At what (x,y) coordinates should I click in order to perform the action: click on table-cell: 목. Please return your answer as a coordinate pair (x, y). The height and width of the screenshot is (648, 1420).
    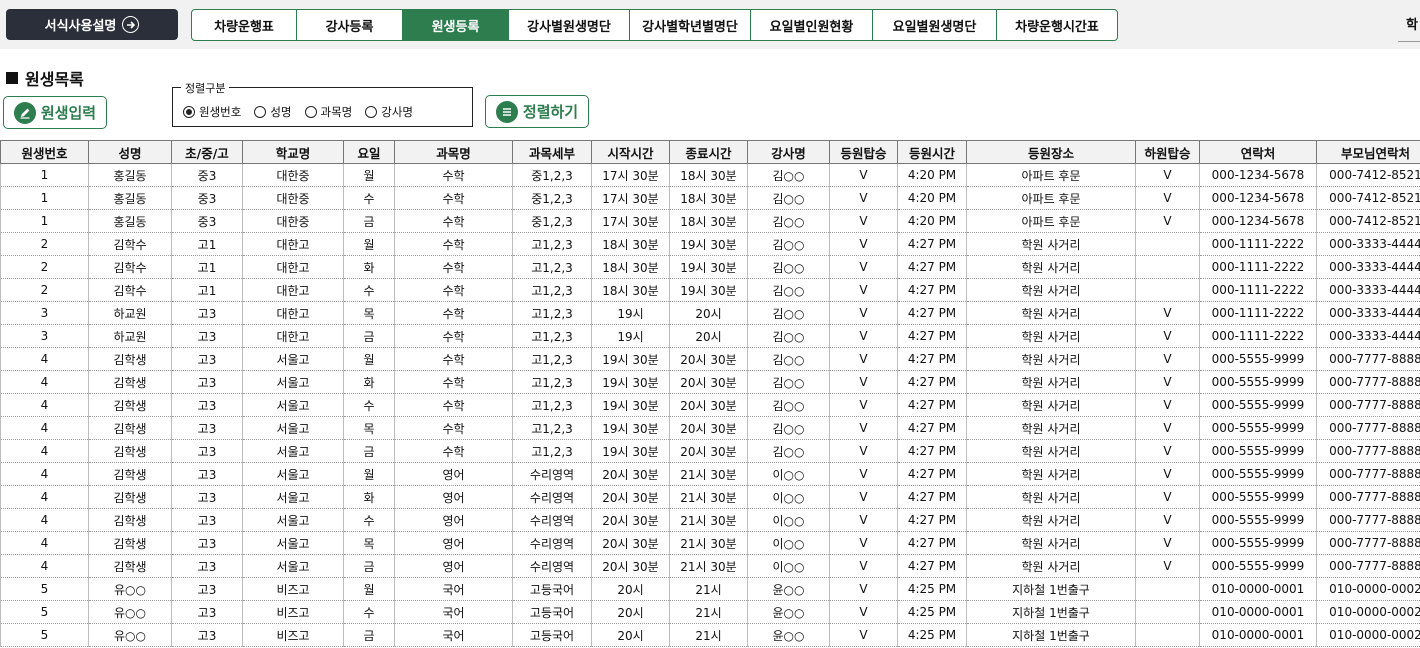
    Looking at the image, I should click on (369, 313).